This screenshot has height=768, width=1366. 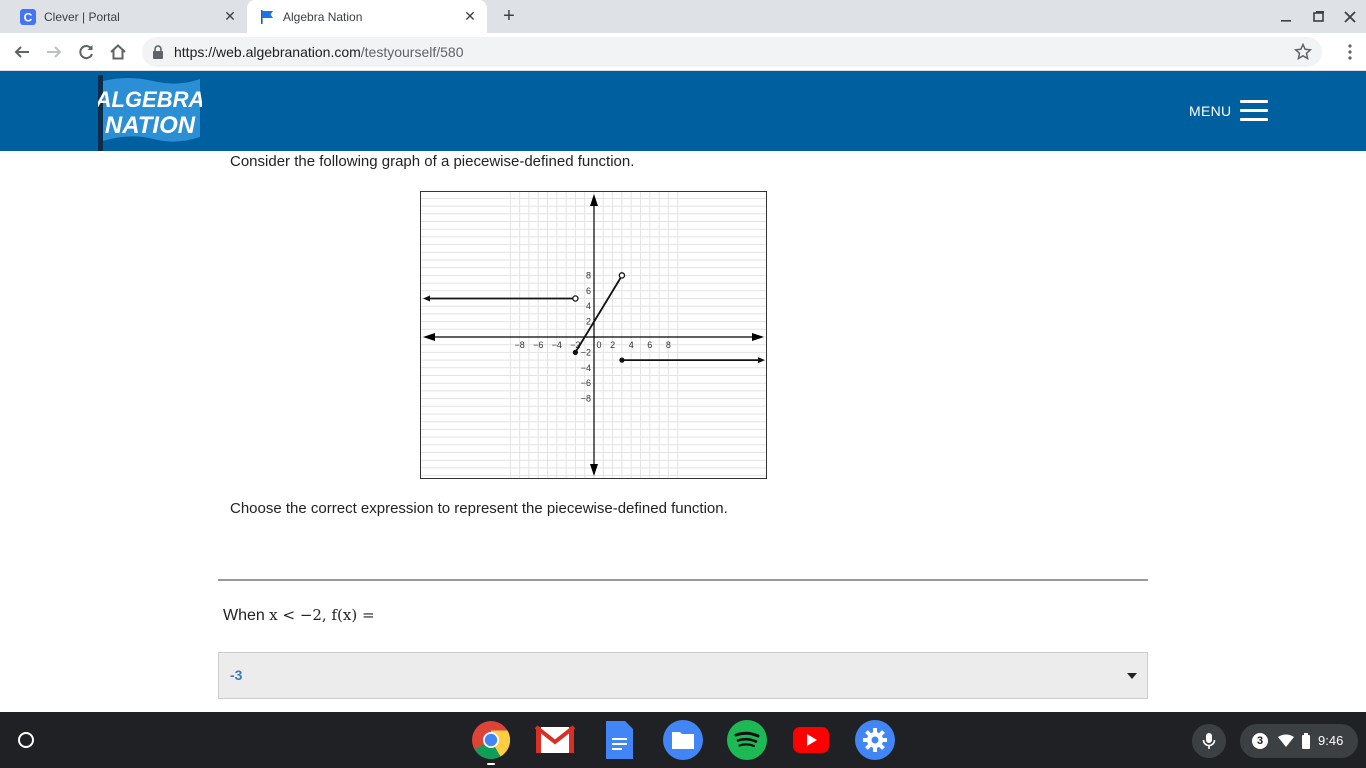 What do you see at coordinates (758, 337) in the screenshot?
I see `x-axis-right-arrow` at bounding box center [758, 337].